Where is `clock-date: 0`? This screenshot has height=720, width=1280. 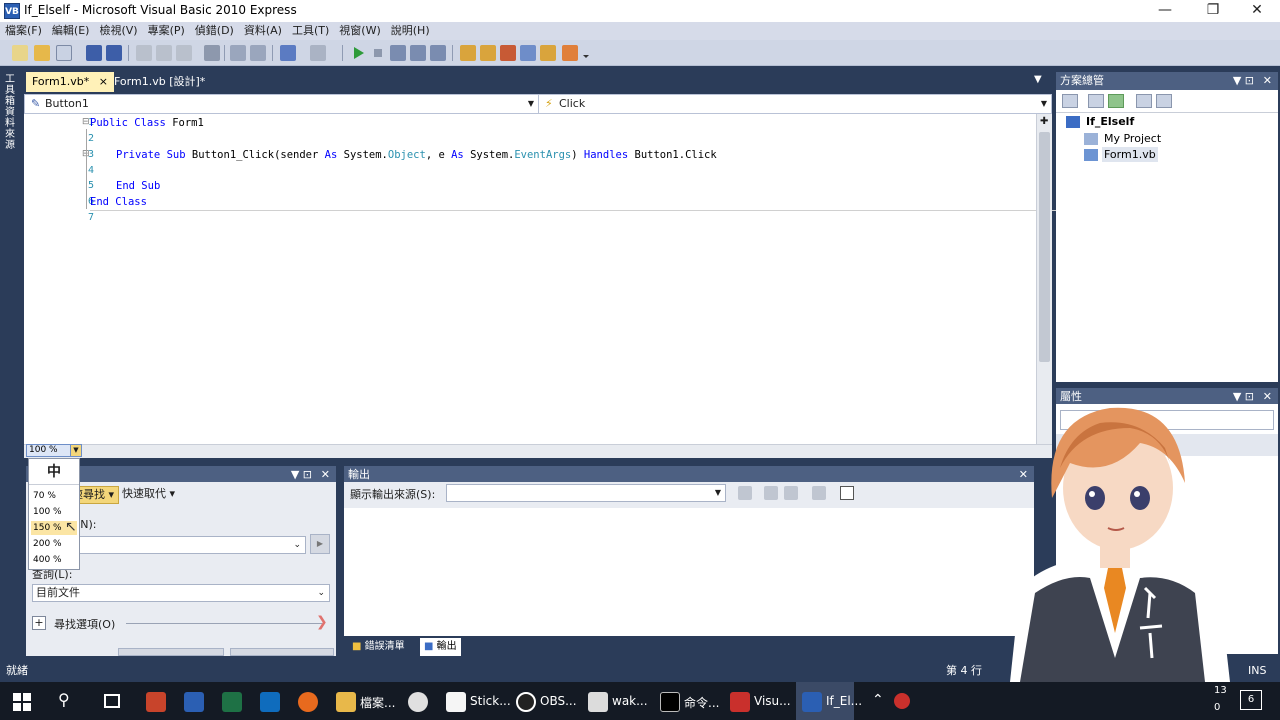
clock-date: 0 is located at coordinates (1217, 707).